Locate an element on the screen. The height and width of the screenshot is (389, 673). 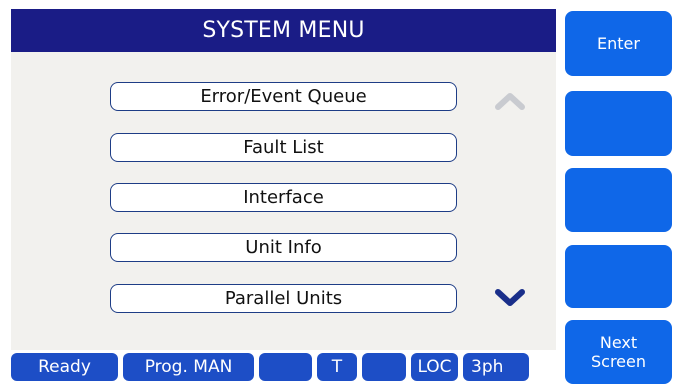
next-screen-label-line1: Next is located at coordinates (618, 342).